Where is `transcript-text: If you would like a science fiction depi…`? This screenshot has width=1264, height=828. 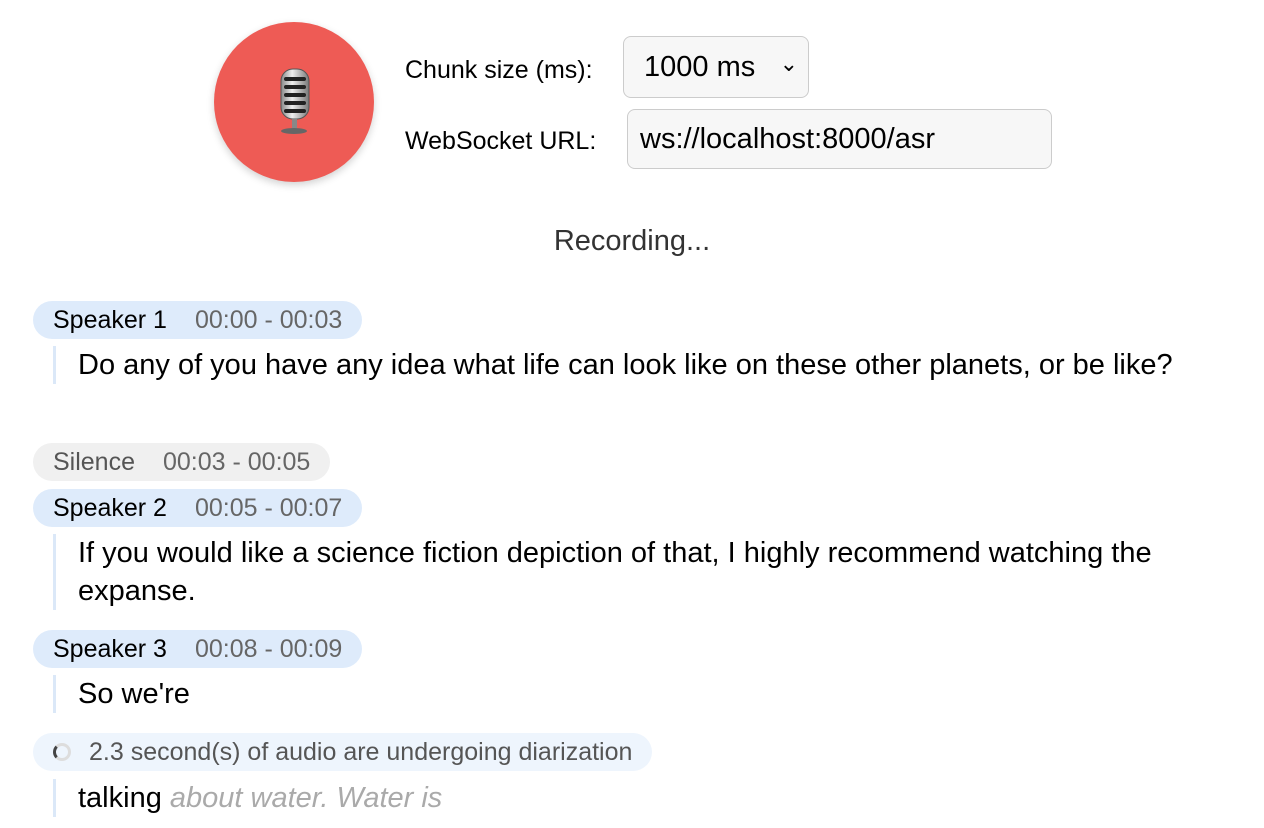
transcript-text: If you would like a science fiction depi… is located at coordinates (640, 572).